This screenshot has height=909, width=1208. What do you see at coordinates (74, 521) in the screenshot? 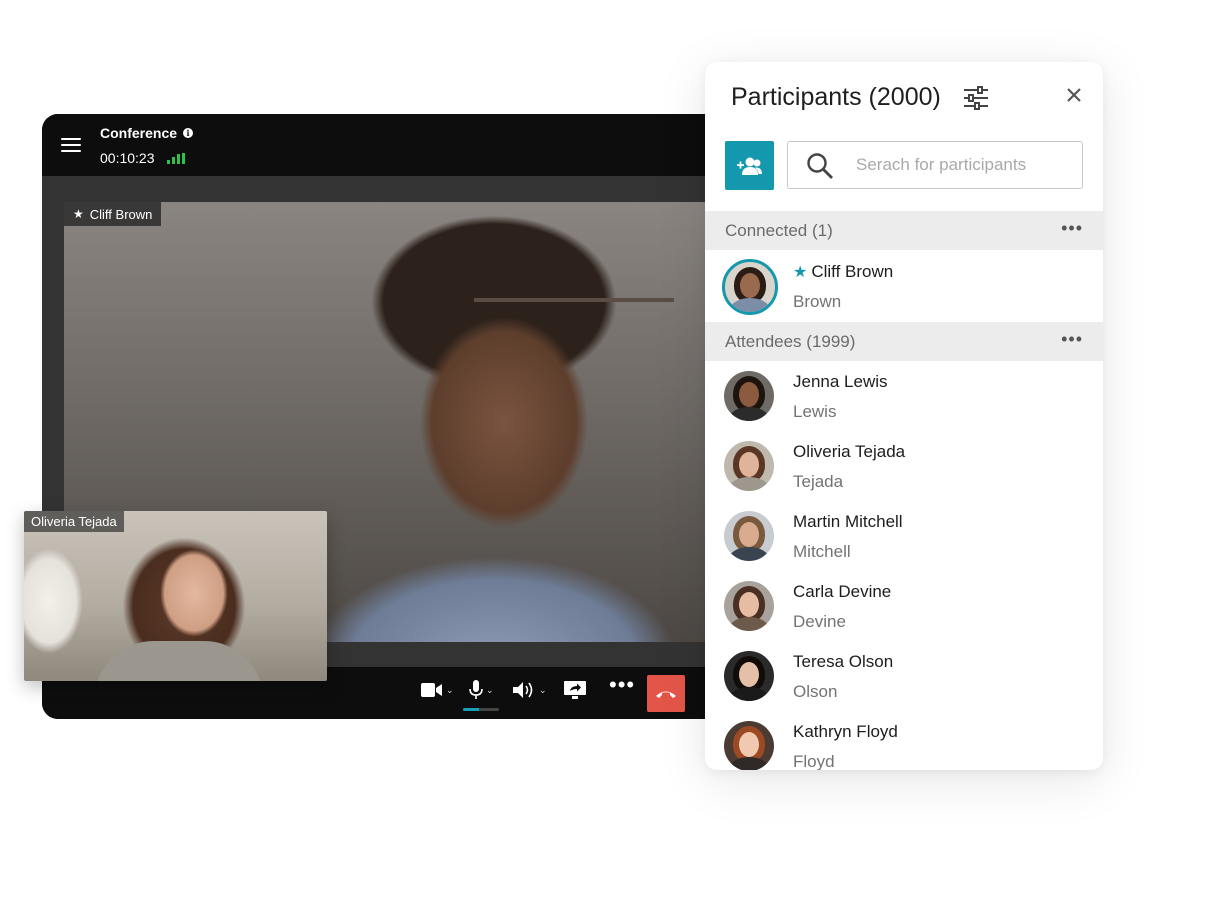
I see `self-view-label: Oliveria Tejada` at bounding box center [74, 521].